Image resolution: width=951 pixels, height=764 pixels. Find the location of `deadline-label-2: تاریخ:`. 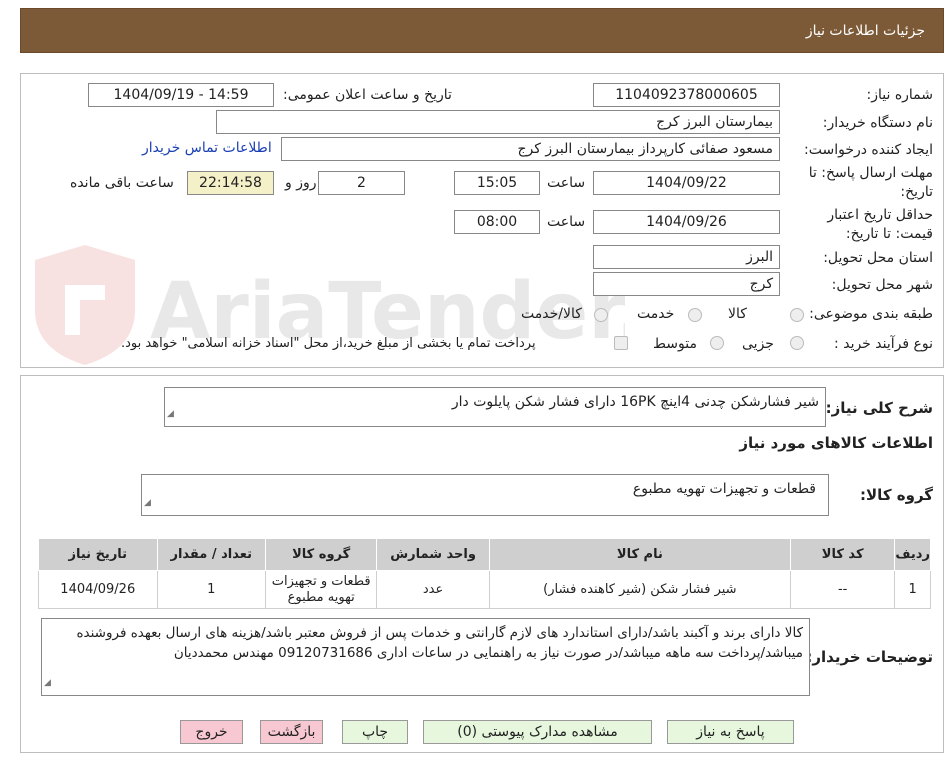

deadline-label-2: تاریخ: is located at coordinates (916, 192).